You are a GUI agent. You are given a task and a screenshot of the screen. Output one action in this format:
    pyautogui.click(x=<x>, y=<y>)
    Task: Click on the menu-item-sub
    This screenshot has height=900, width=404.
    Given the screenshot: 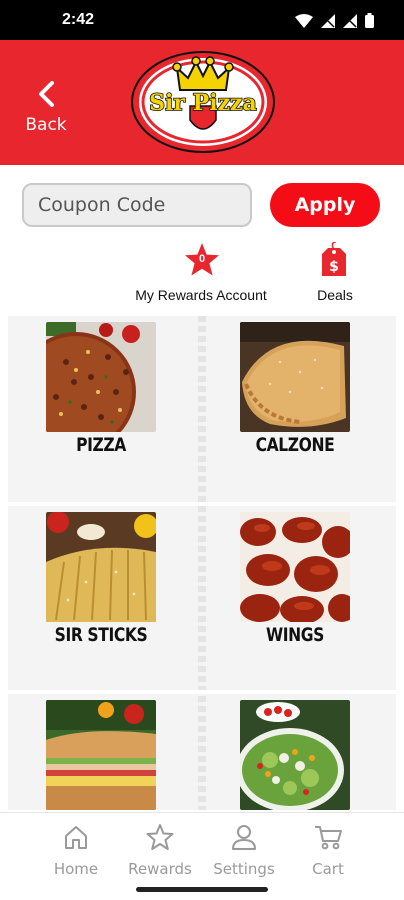 What is the action you would take?
    pyautogui.click(x=103, y=752)
    